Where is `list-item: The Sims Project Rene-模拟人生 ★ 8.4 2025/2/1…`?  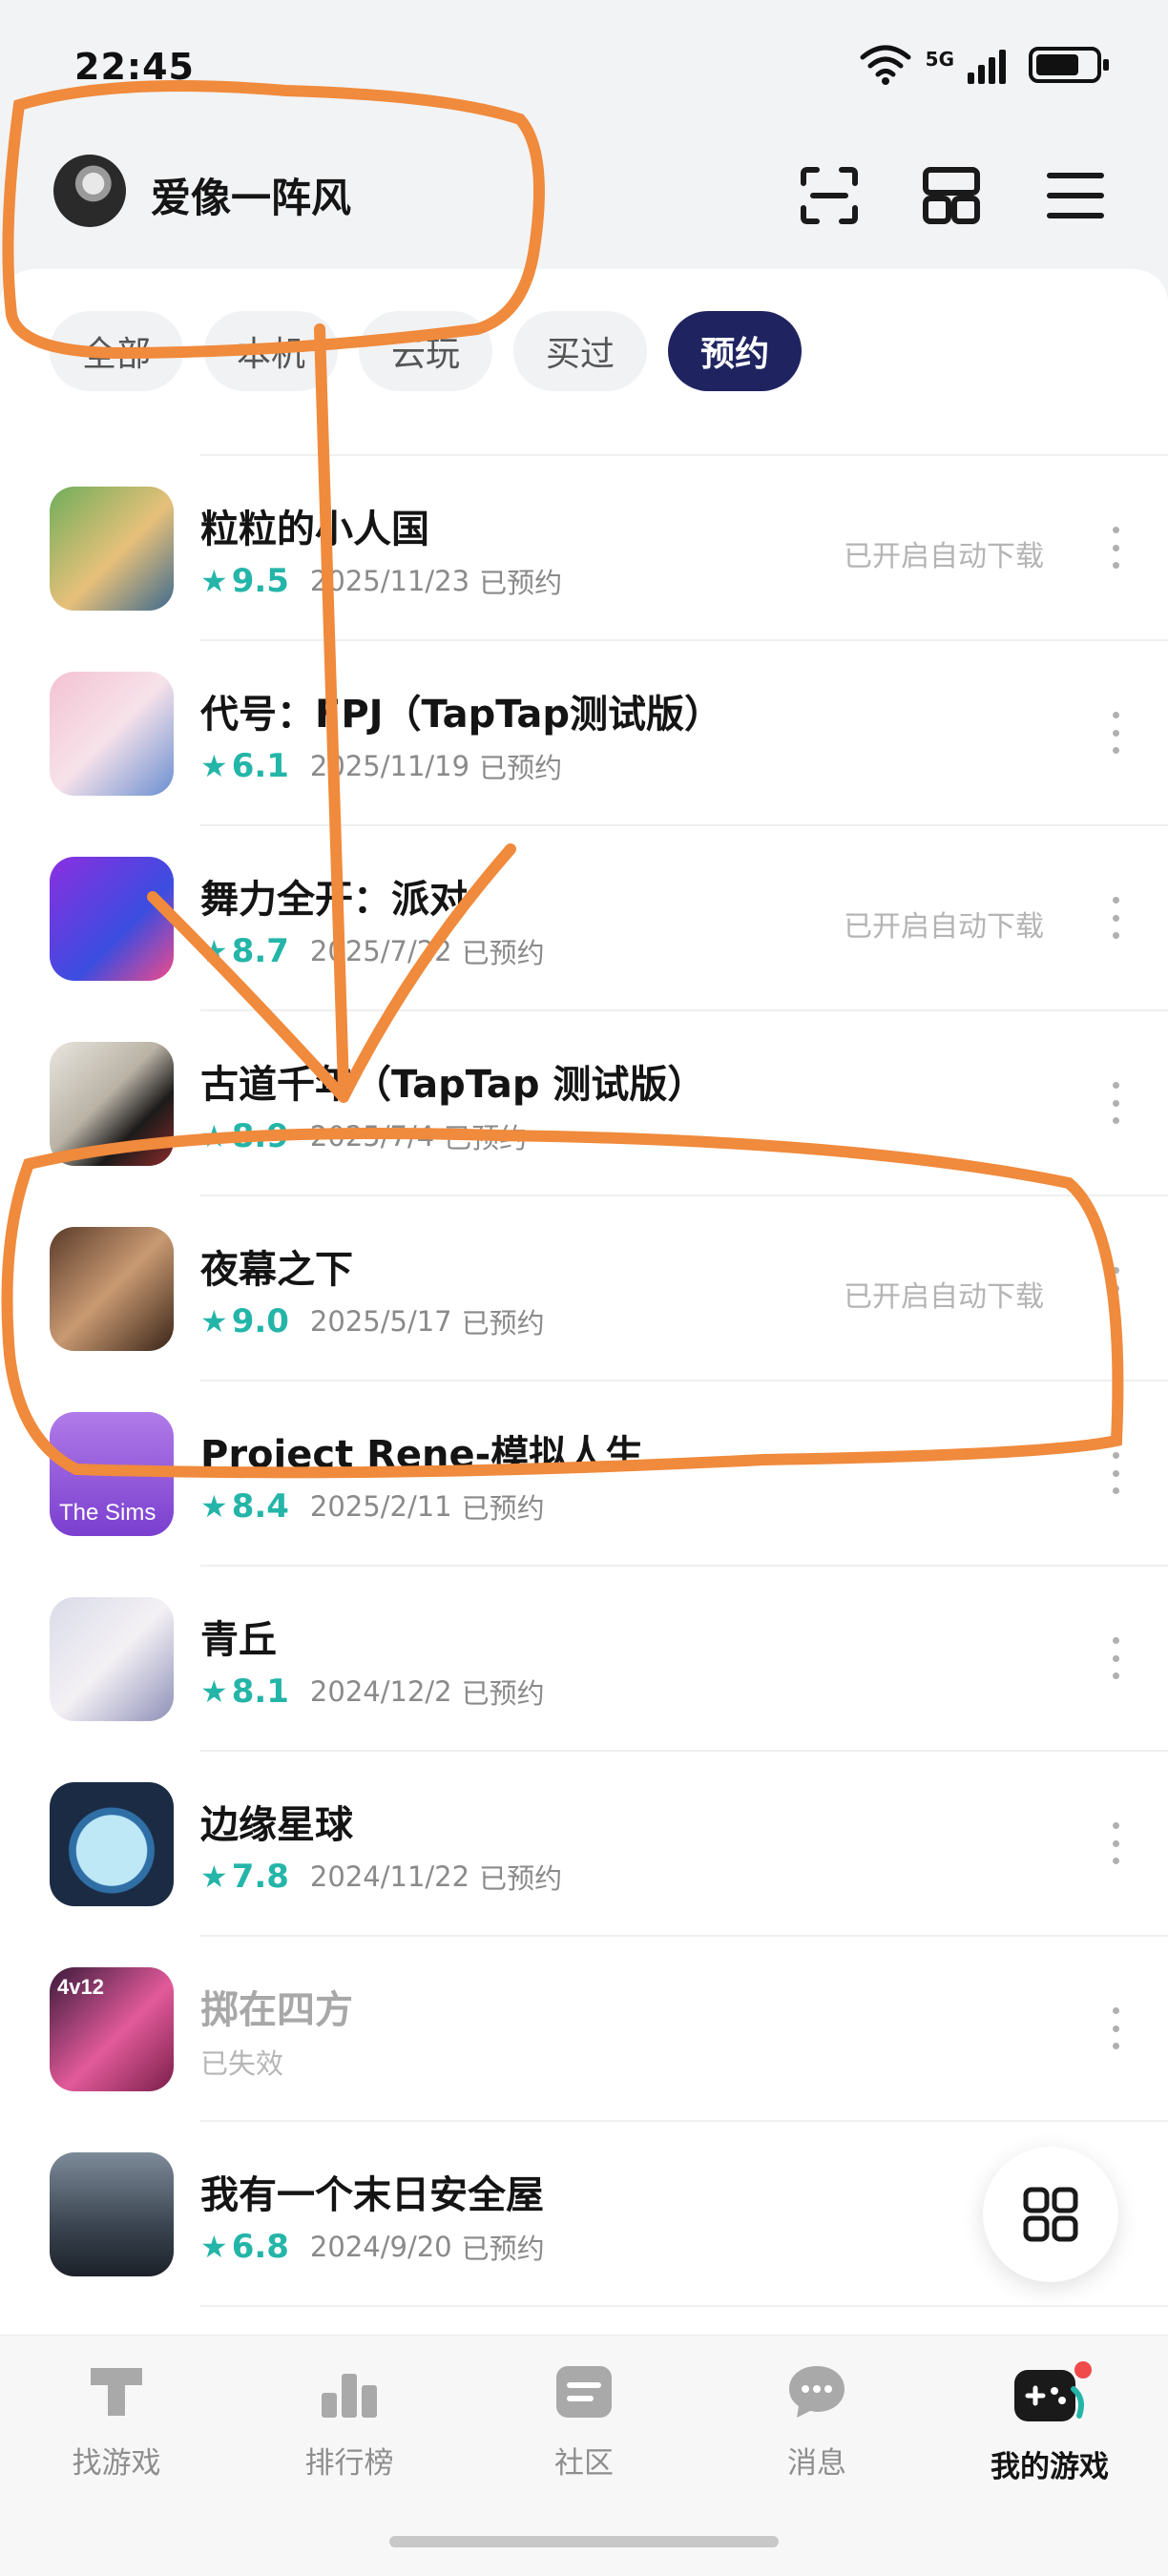 list-item: The Sims Project Rene-模拟人生 ★ 8.4 2025/2/1… is located at coordinates (584, 1474).